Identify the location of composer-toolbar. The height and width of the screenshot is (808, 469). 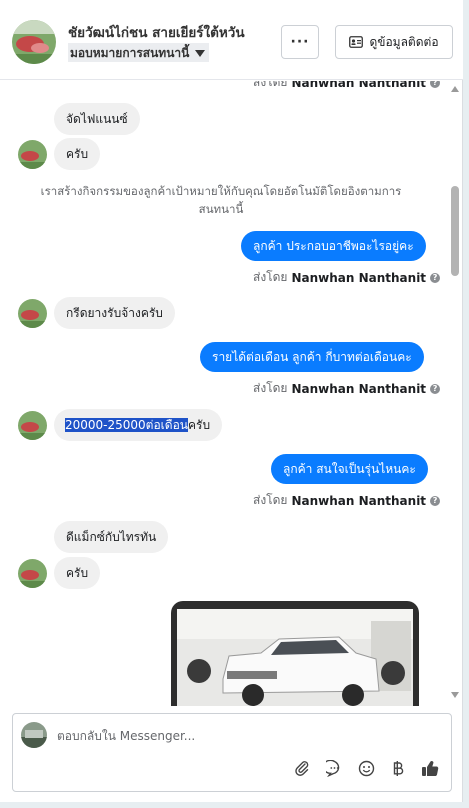
(366, 768).